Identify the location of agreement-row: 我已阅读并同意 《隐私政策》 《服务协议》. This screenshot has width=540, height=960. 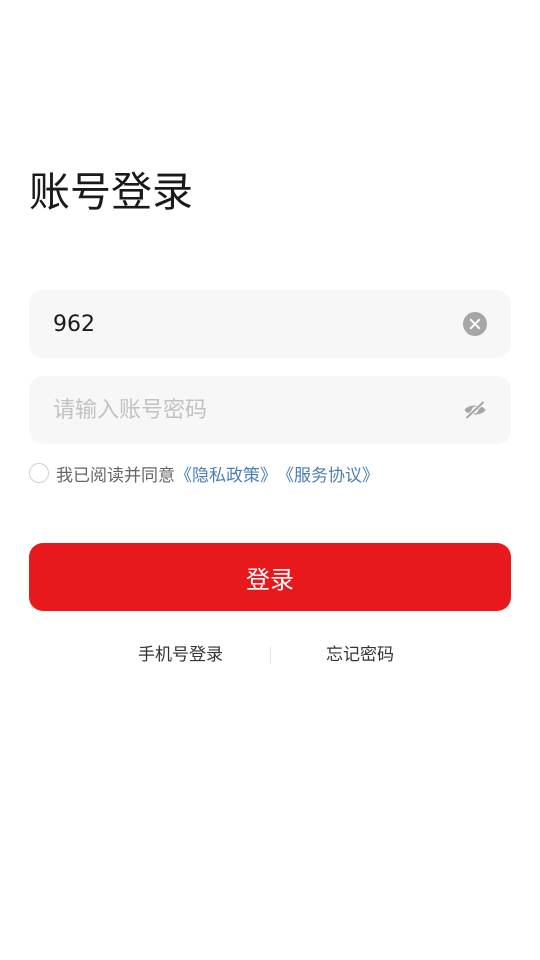
(204, 473).